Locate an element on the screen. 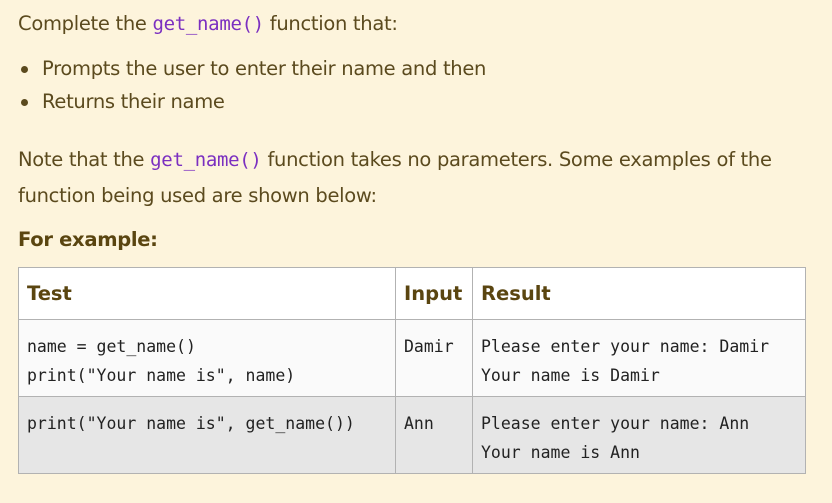 This screenshot has width=832, height=503. input-cell: Ann is located at coordinates (434, 435).